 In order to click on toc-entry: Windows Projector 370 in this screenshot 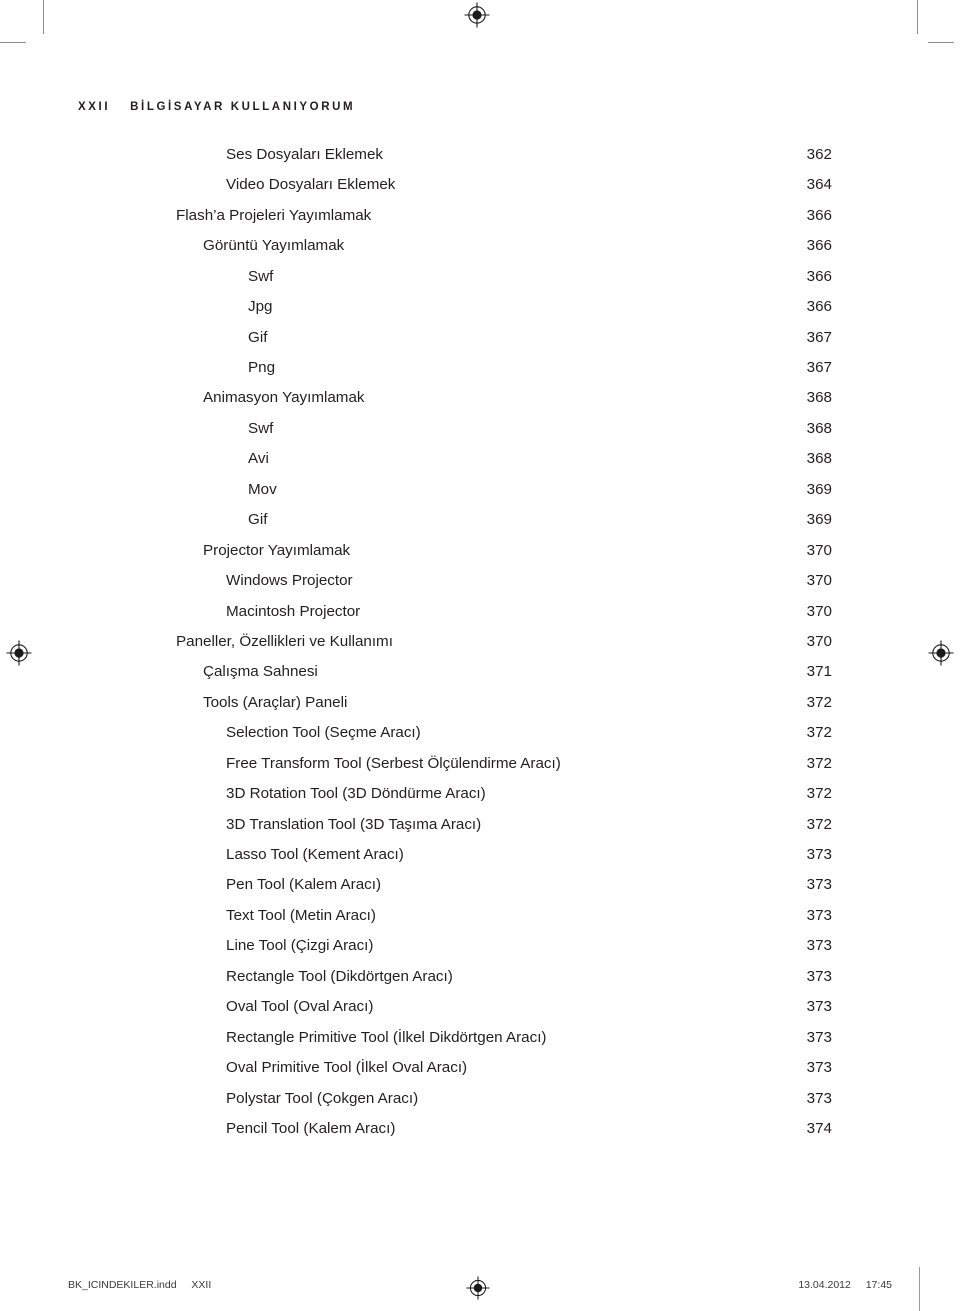, I will do `click(455, 581)`.